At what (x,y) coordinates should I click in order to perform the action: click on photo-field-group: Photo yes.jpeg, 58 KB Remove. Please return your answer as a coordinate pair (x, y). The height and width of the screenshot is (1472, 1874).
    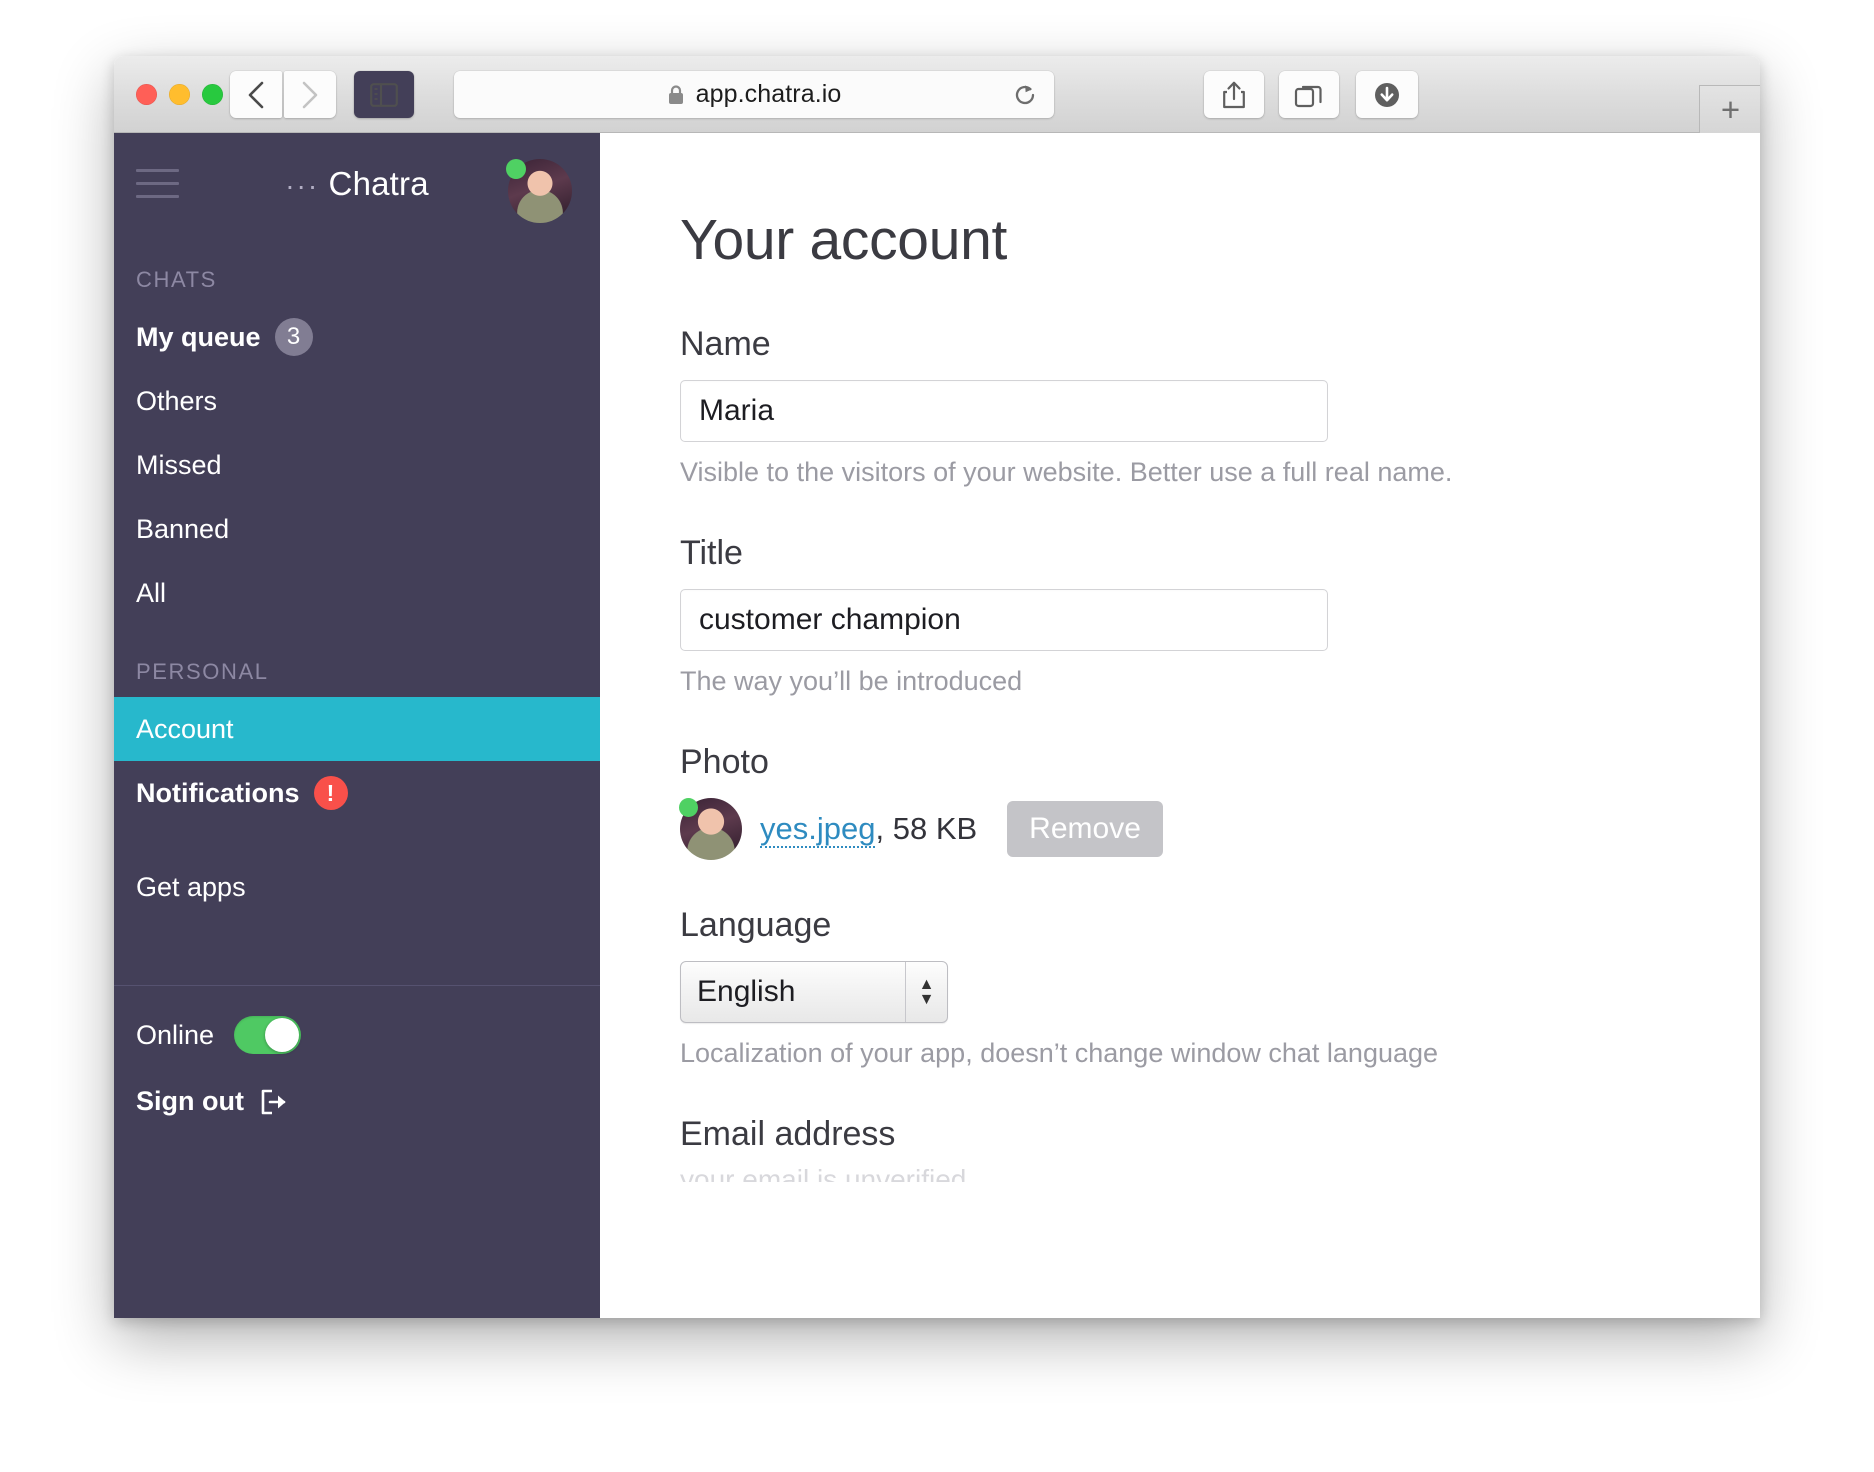
    Looking at the image, I should click on (1219, 801).